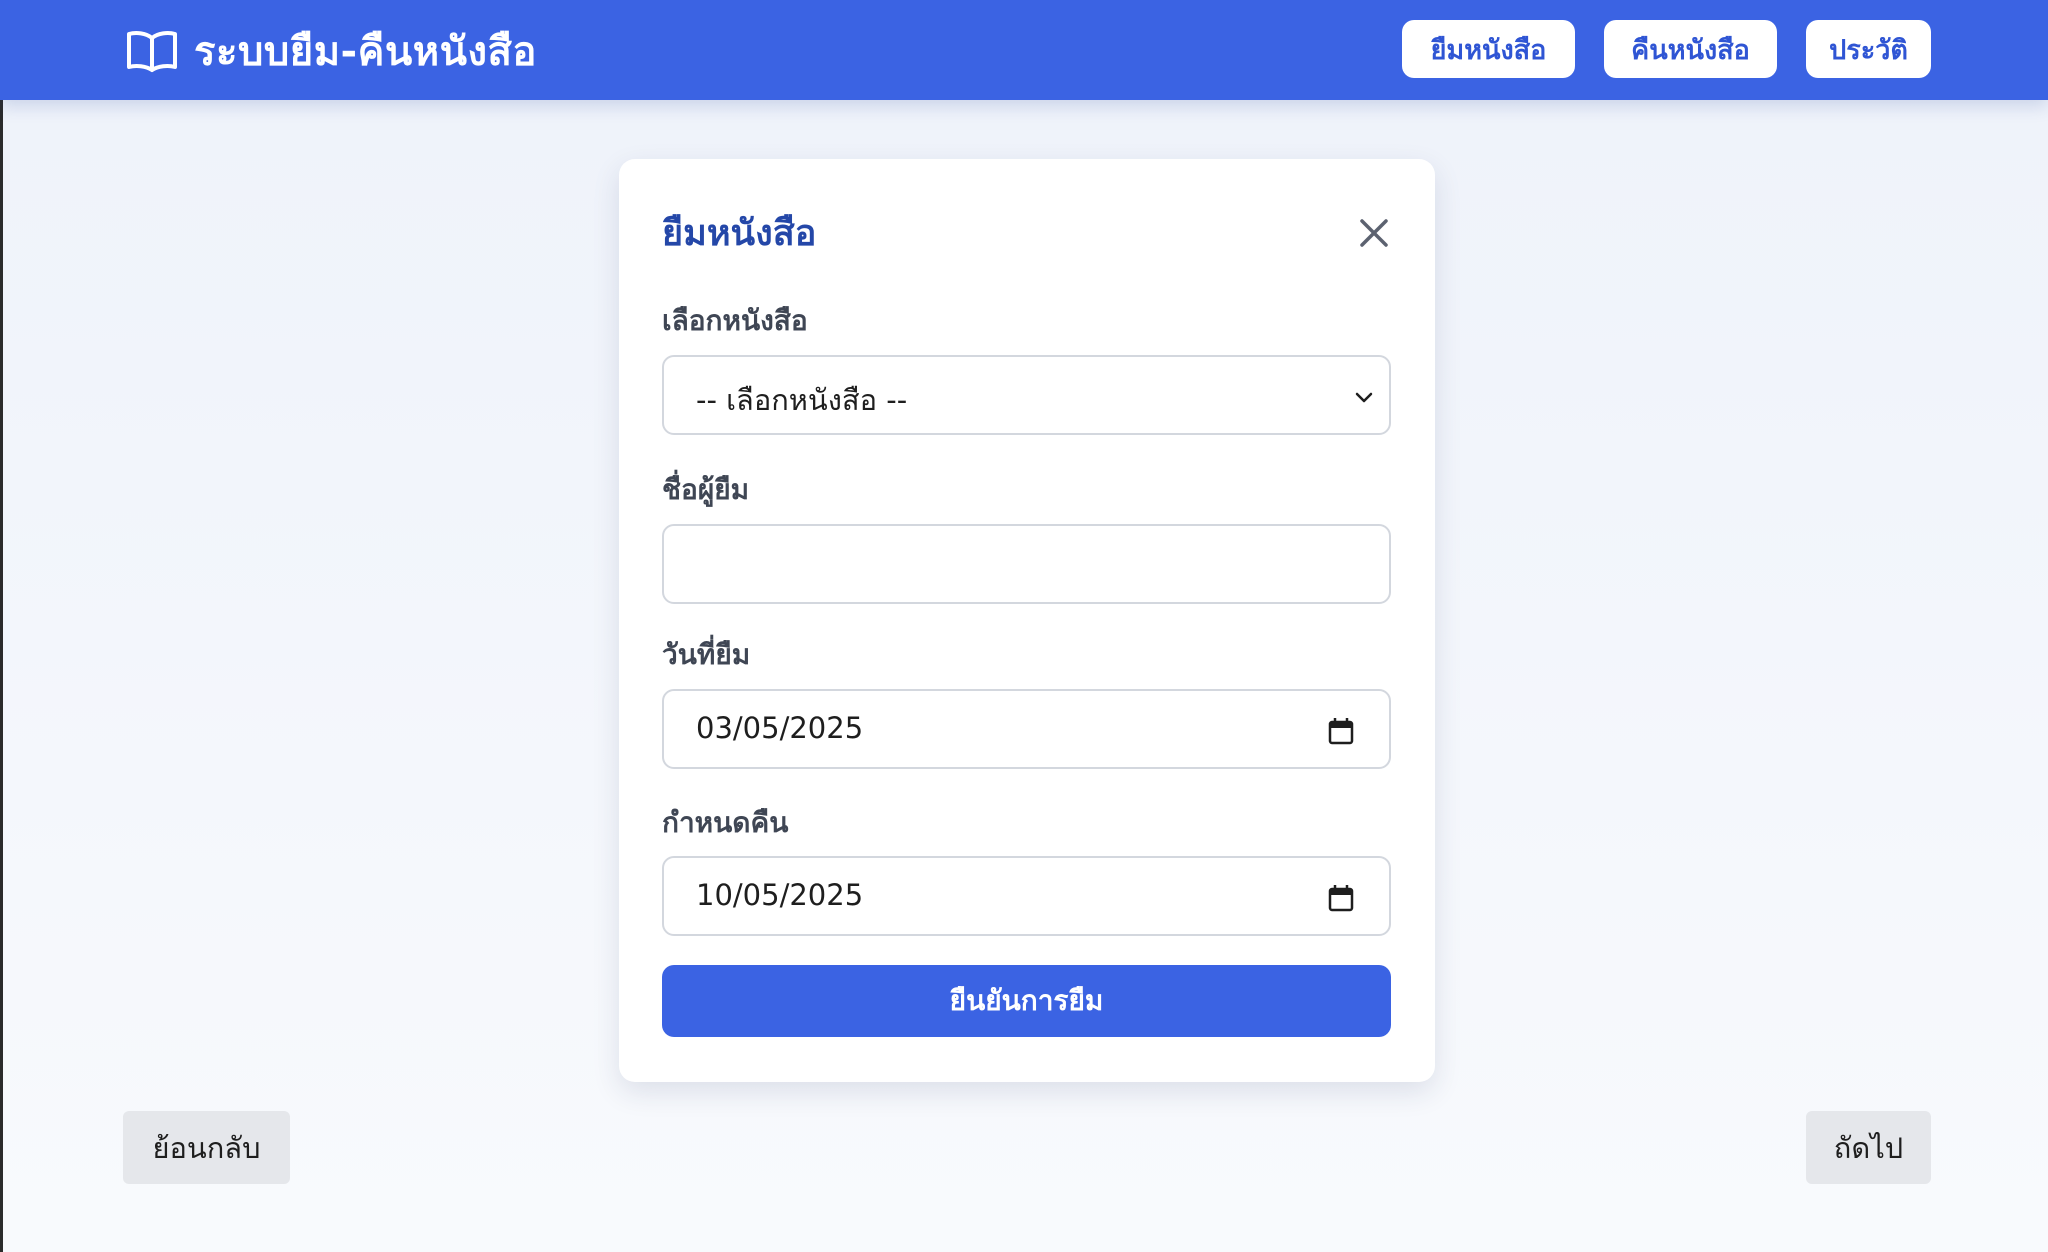 This screenshot has width=2048, height=1252. Describe the element at coordinates (802, 400) in the screenshot. I see `book-select-value: -- เลือกหนังสือ --` at that location.